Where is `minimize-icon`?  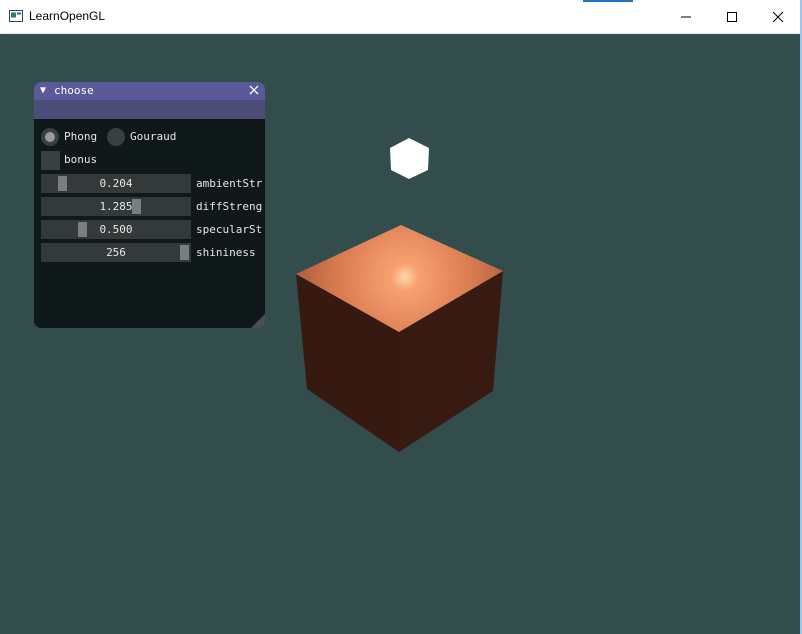
minimize-icon is located at coordinates (686, 16).